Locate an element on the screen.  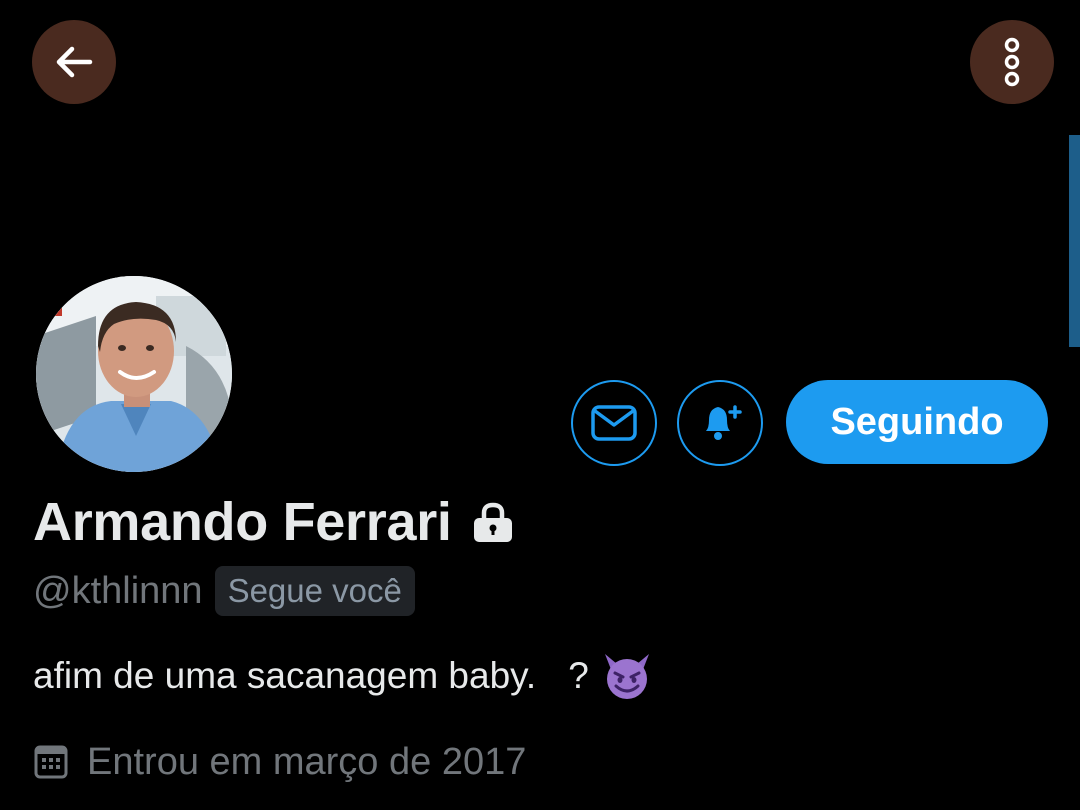
bio: afim de uma sacanagem baby. ? is located at coordinates (343, 676).